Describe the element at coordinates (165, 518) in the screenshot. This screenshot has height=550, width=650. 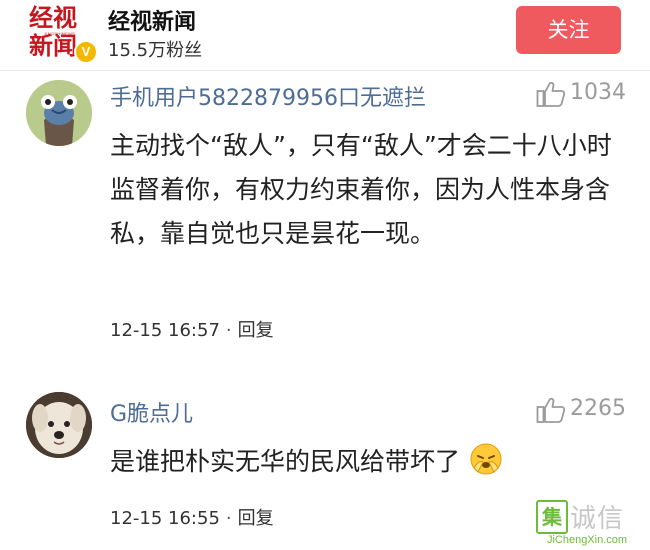
I see `comment-time: 12-15 16:55` at that location.